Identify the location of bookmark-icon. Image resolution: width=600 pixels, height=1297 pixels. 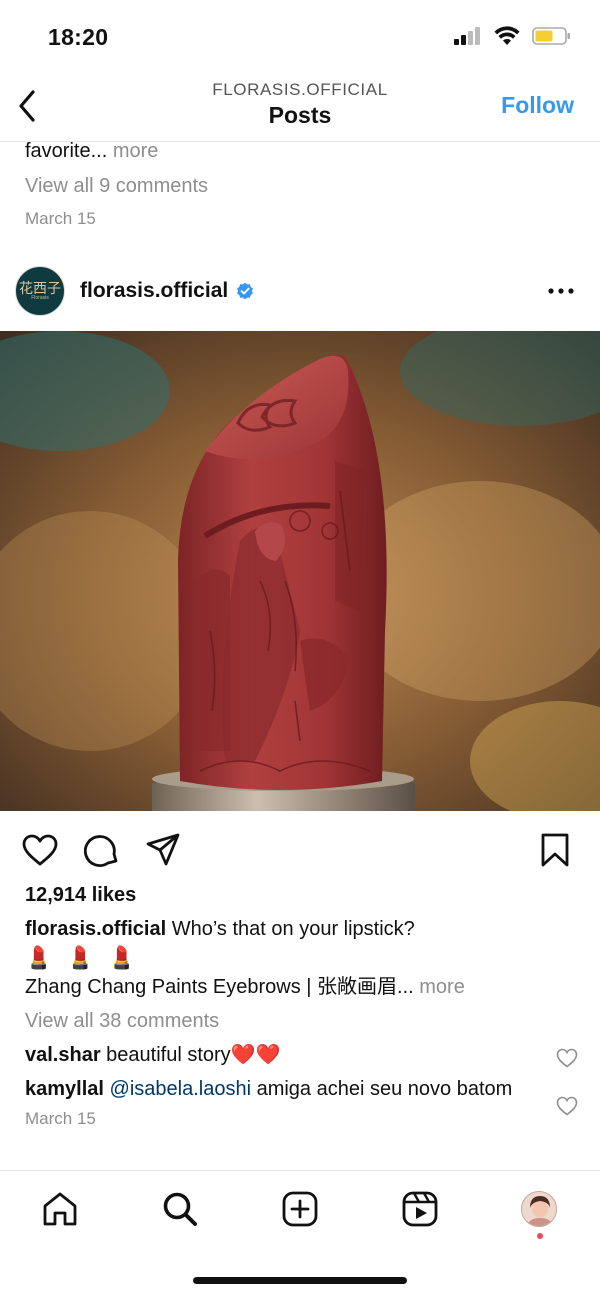
(555, 850).